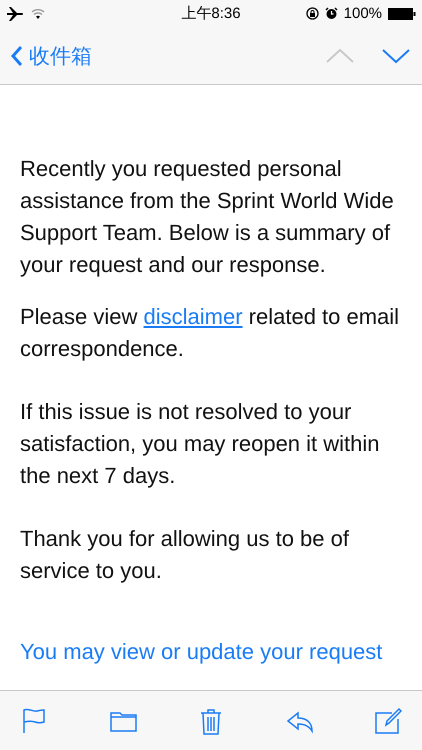  What do you see at coordinates (331, 13) in the screenshot?
I see `alarm-icon` at bounding box center [331, 13].